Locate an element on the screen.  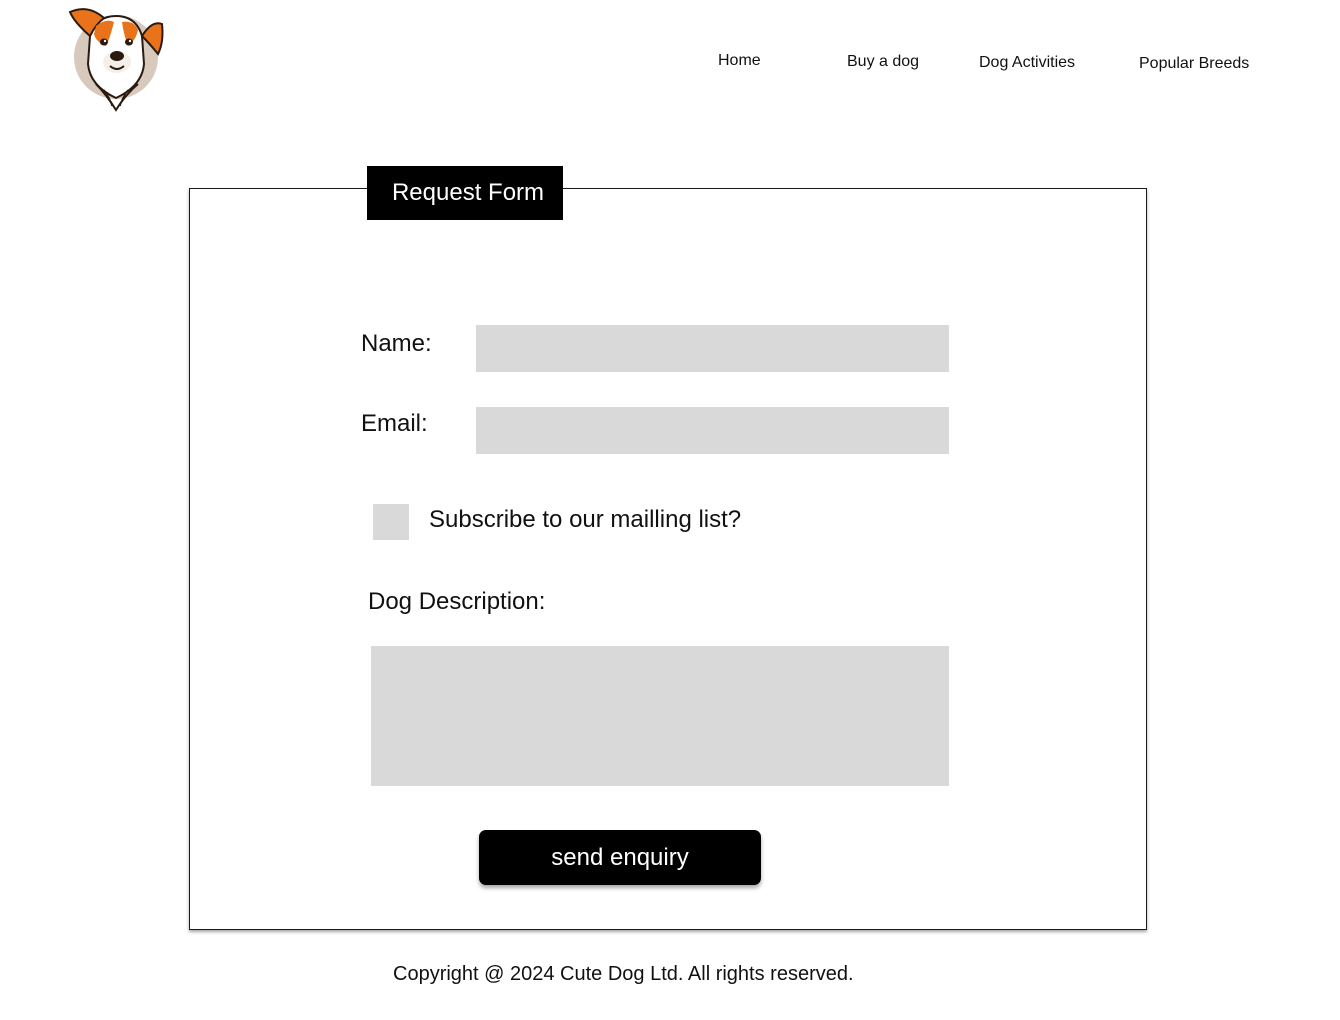
nav-link-home: Home is located at coordinates (739, 61).